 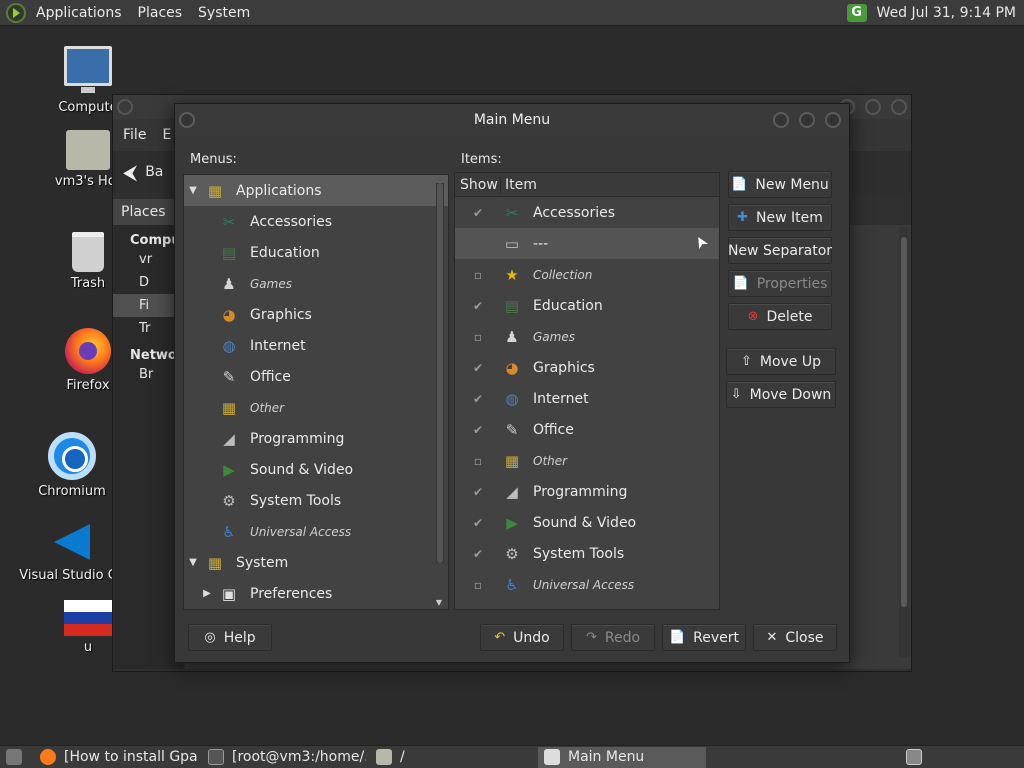 What do you see at coordinates (316, 221) in the screenshot?
I see `menu-tree-item: ✂ Accessories` at bounding box center [316, 221].